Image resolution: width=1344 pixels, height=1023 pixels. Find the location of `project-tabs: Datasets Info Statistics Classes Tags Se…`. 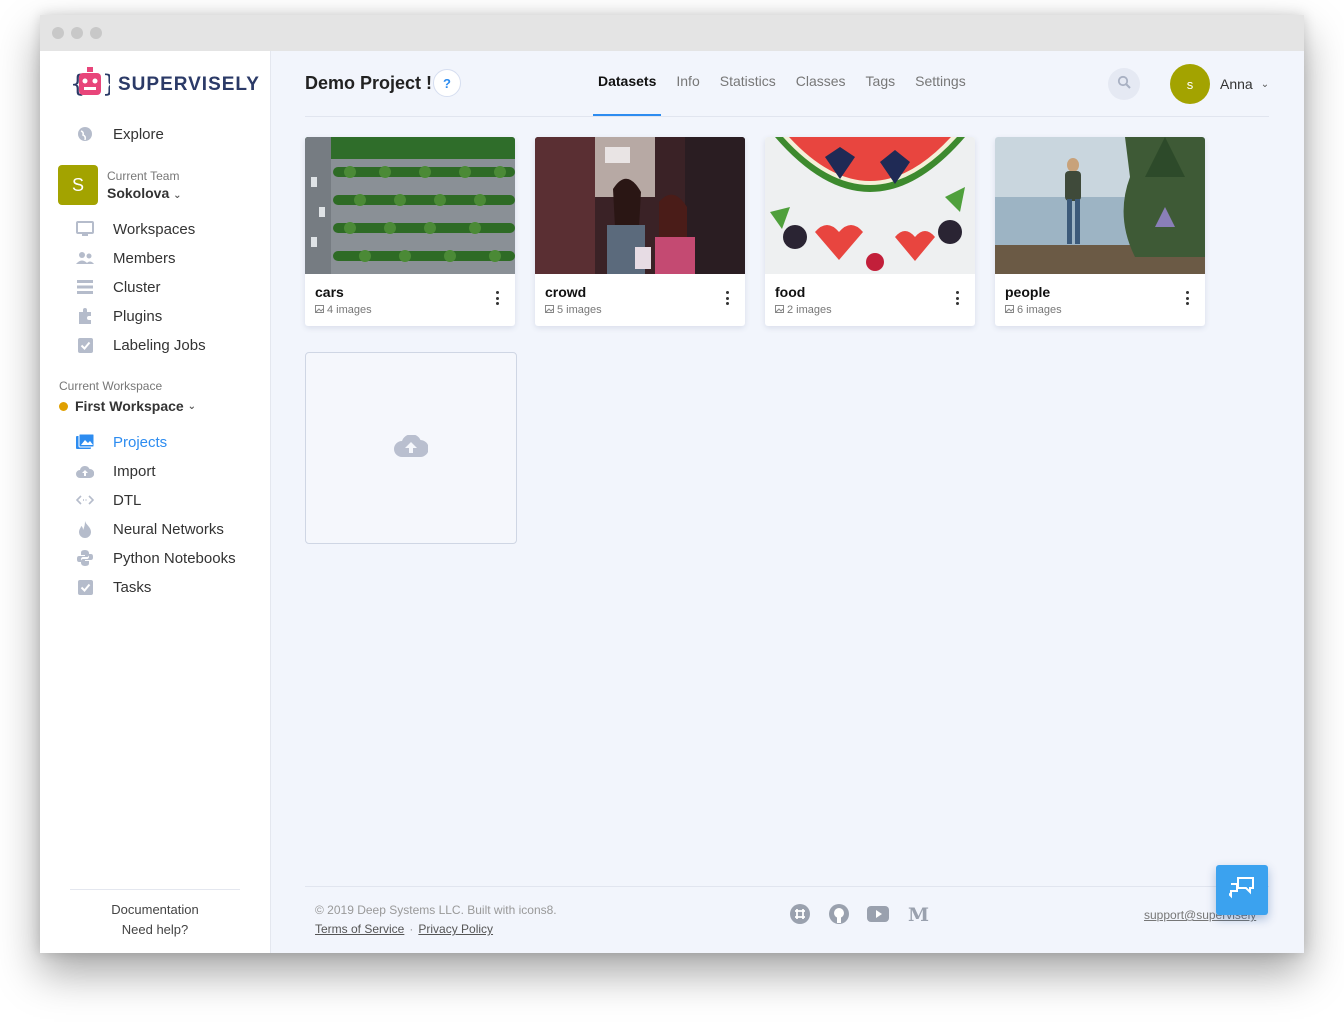

project-tabs: Datasets Info Statistics Classes Tags Se… is located at coordinates (789, 94).